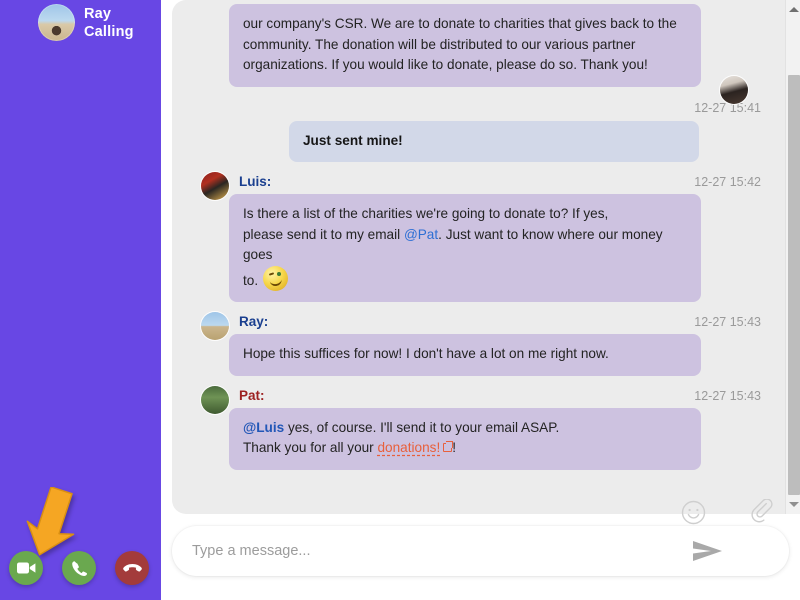 The height and width of the screenshot is (600, 800). I want to click on composer-icons, so click(728, 512).